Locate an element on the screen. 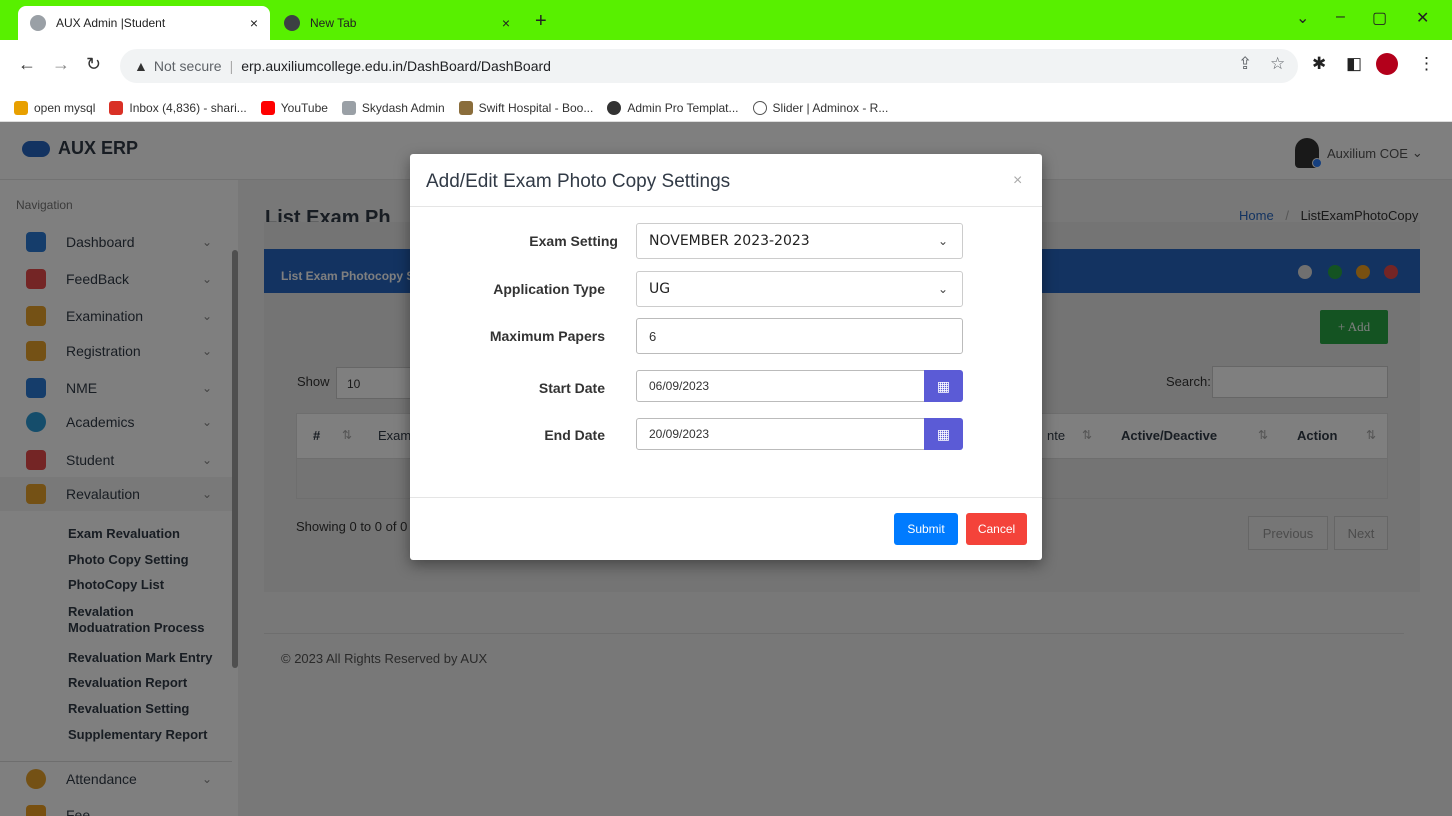  start-date-label: Start Date is located at coordinates (571, 388).